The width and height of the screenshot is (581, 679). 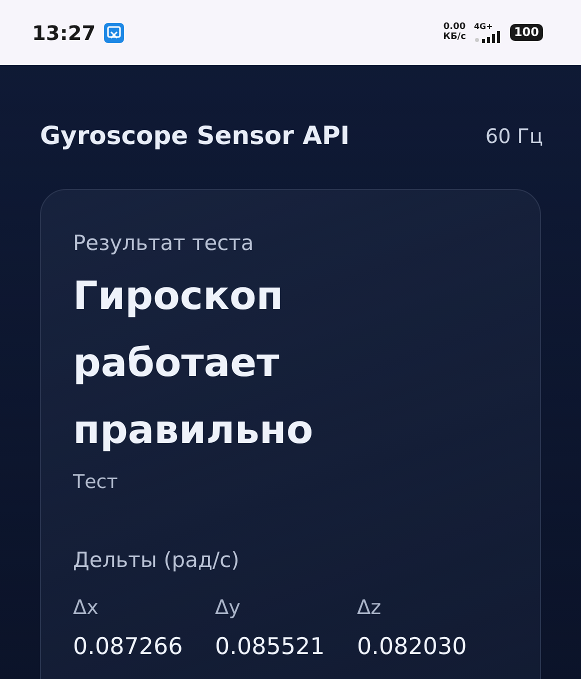 I want to click on axis-label: Δx, so click(x=86, y=607).